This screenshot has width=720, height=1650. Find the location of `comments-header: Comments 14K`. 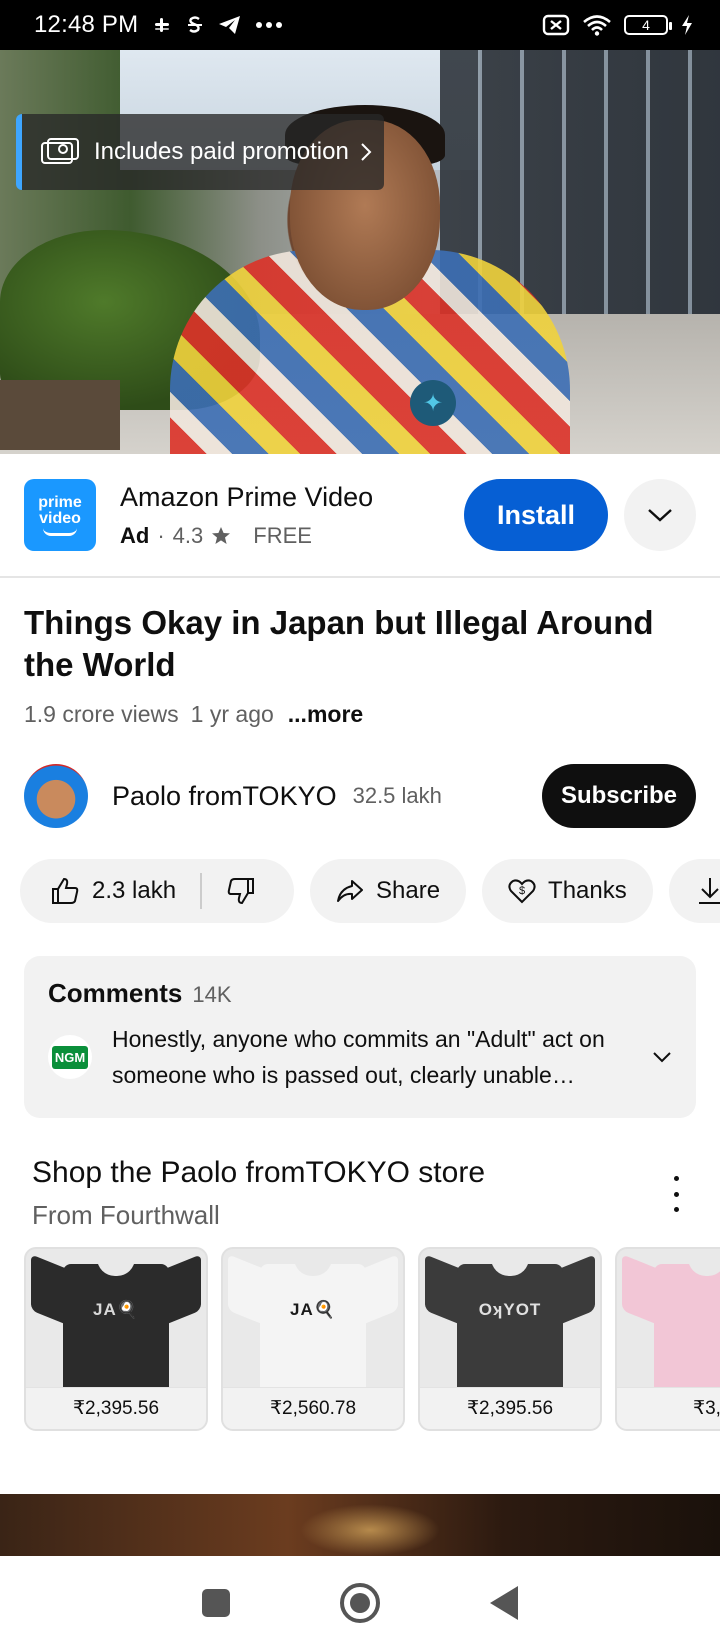

comments-header: Comments 14K is located at coordinates (360, 993).